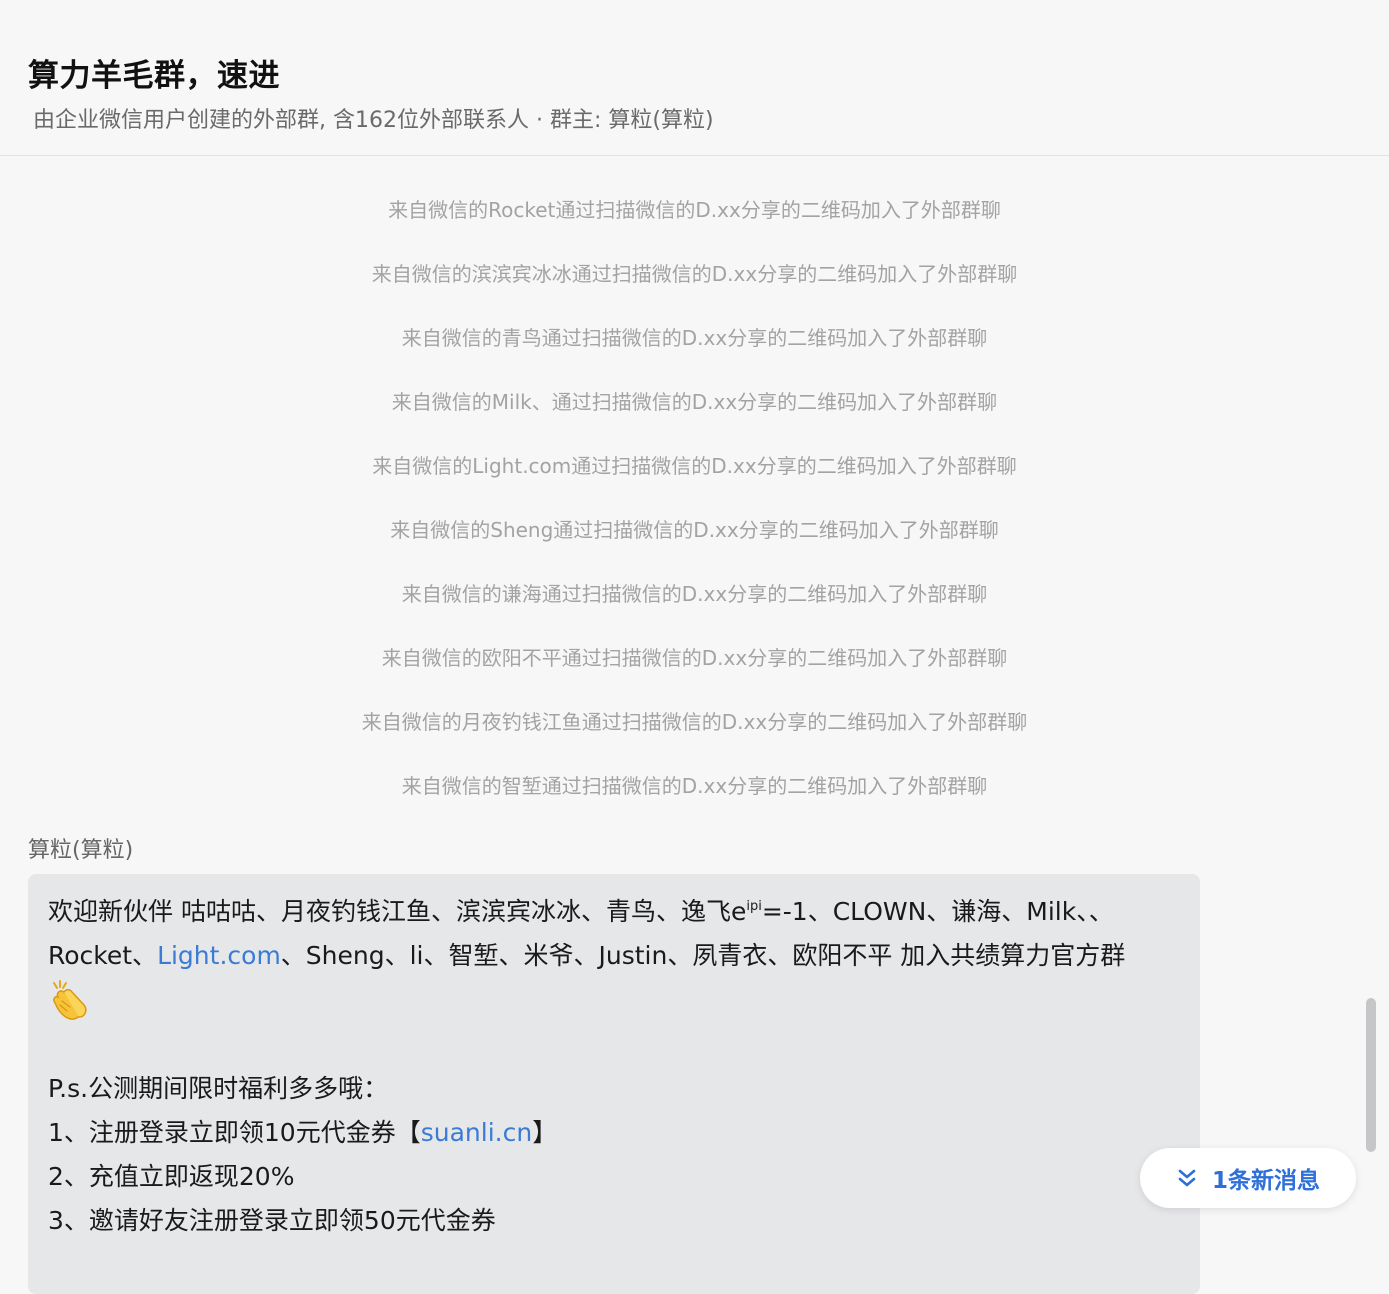  What do you see at coordinates (103, 955) in the screenshot?
I see `welcome-names: Rocket、` at bounding box center [103, 955].